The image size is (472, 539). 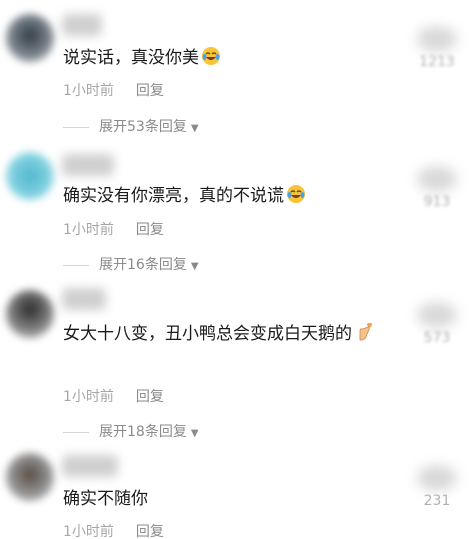 I want to click on like-button: 913, so click(x=437, y=188).